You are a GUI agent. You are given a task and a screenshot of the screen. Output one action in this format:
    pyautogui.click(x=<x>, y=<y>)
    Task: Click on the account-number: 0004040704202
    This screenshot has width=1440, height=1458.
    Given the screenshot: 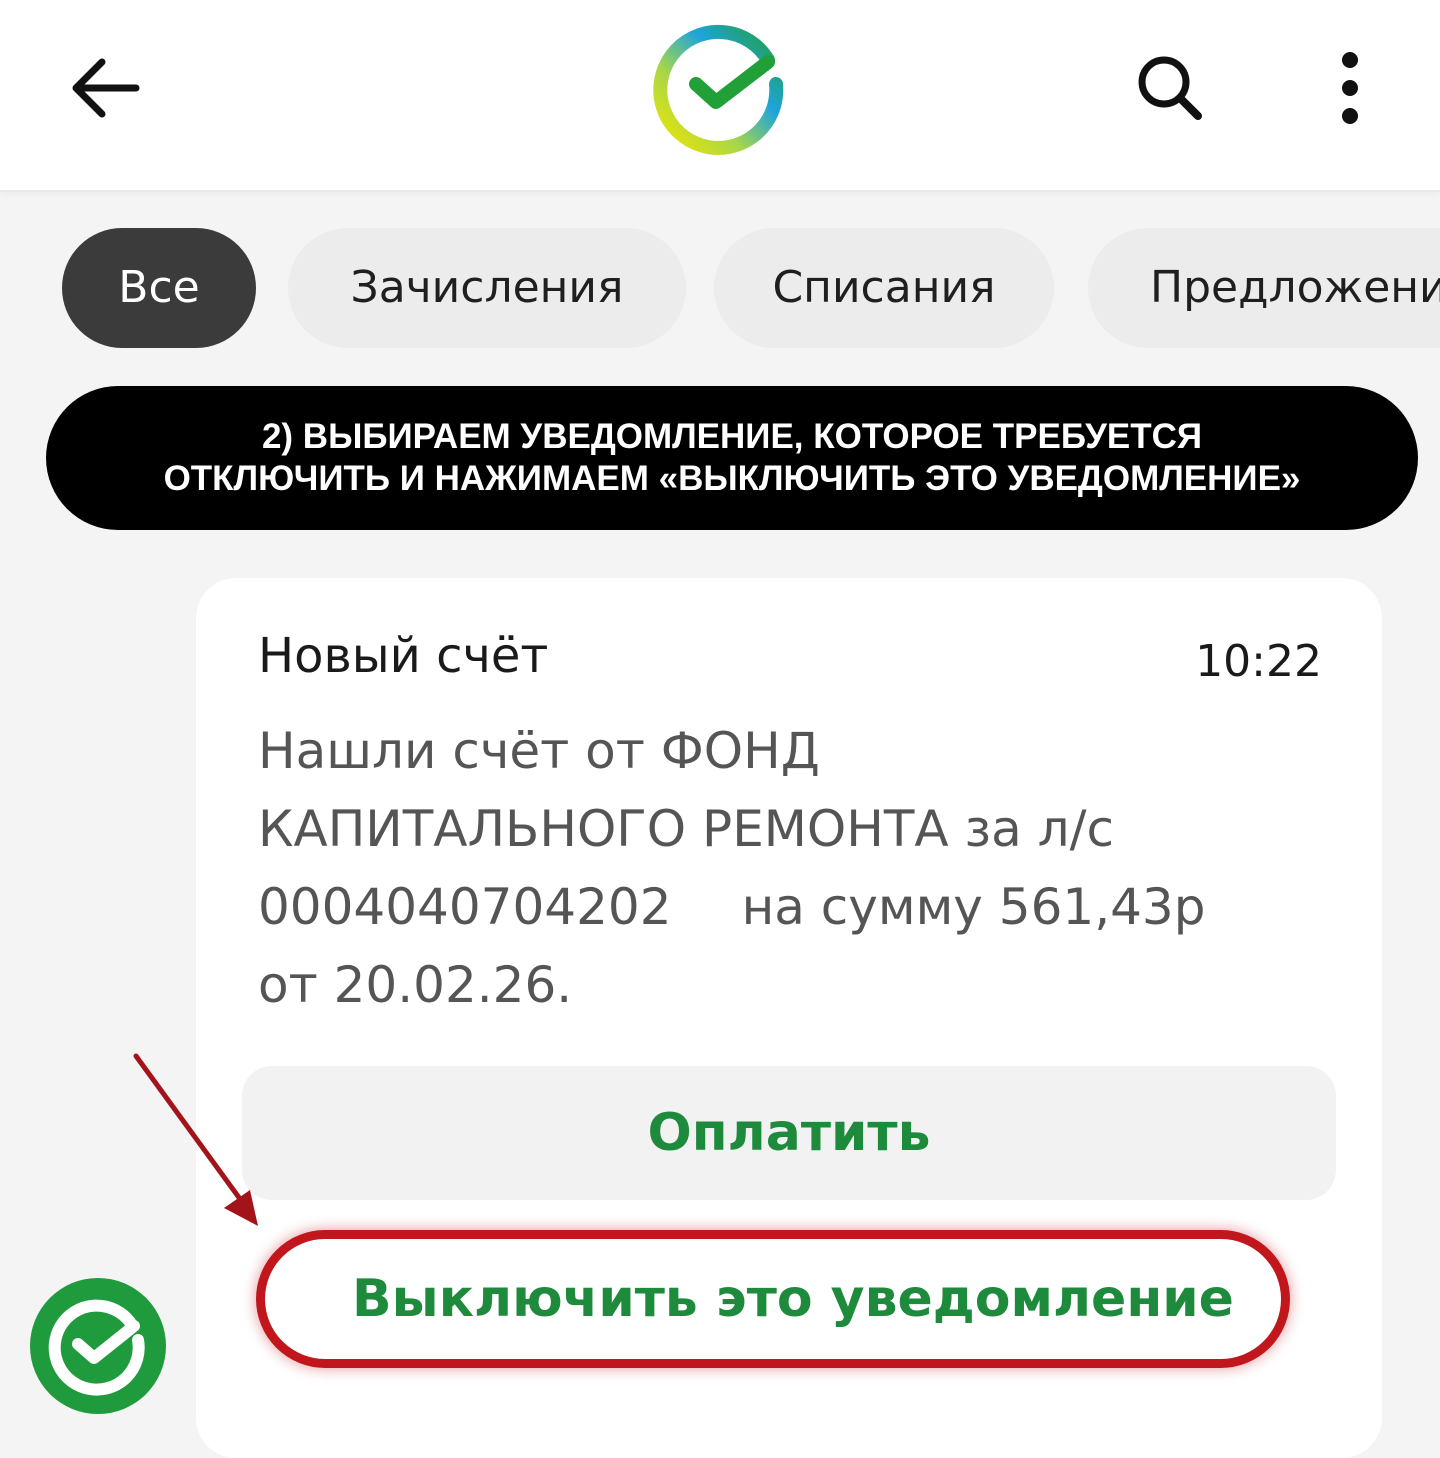 What is the action you would take?
    pyautogui.click(x=465, y=907)
    